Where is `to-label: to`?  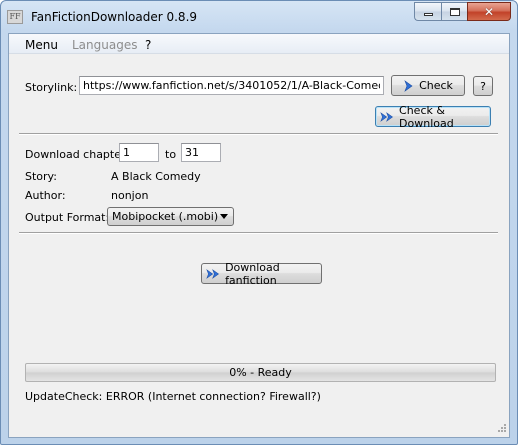
to-label: to is located at coordinates (171, 154).